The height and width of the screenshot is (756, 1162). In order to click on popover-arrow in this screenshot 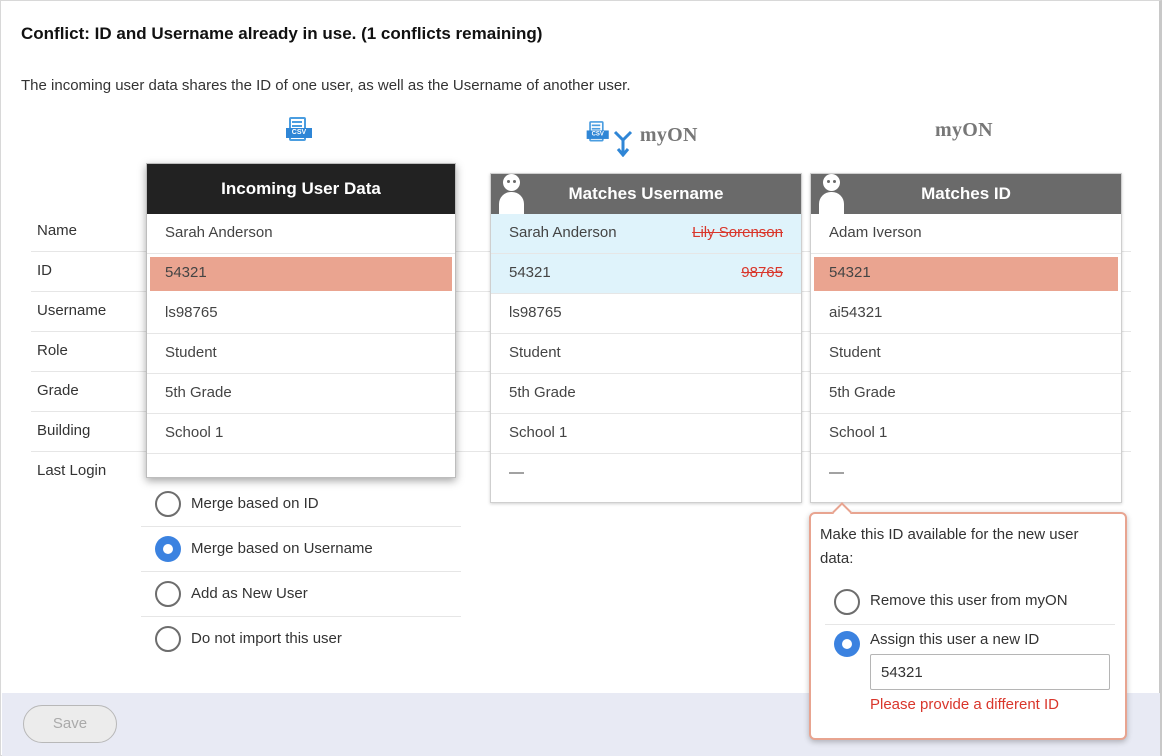, I will do `click(842, 512)`.